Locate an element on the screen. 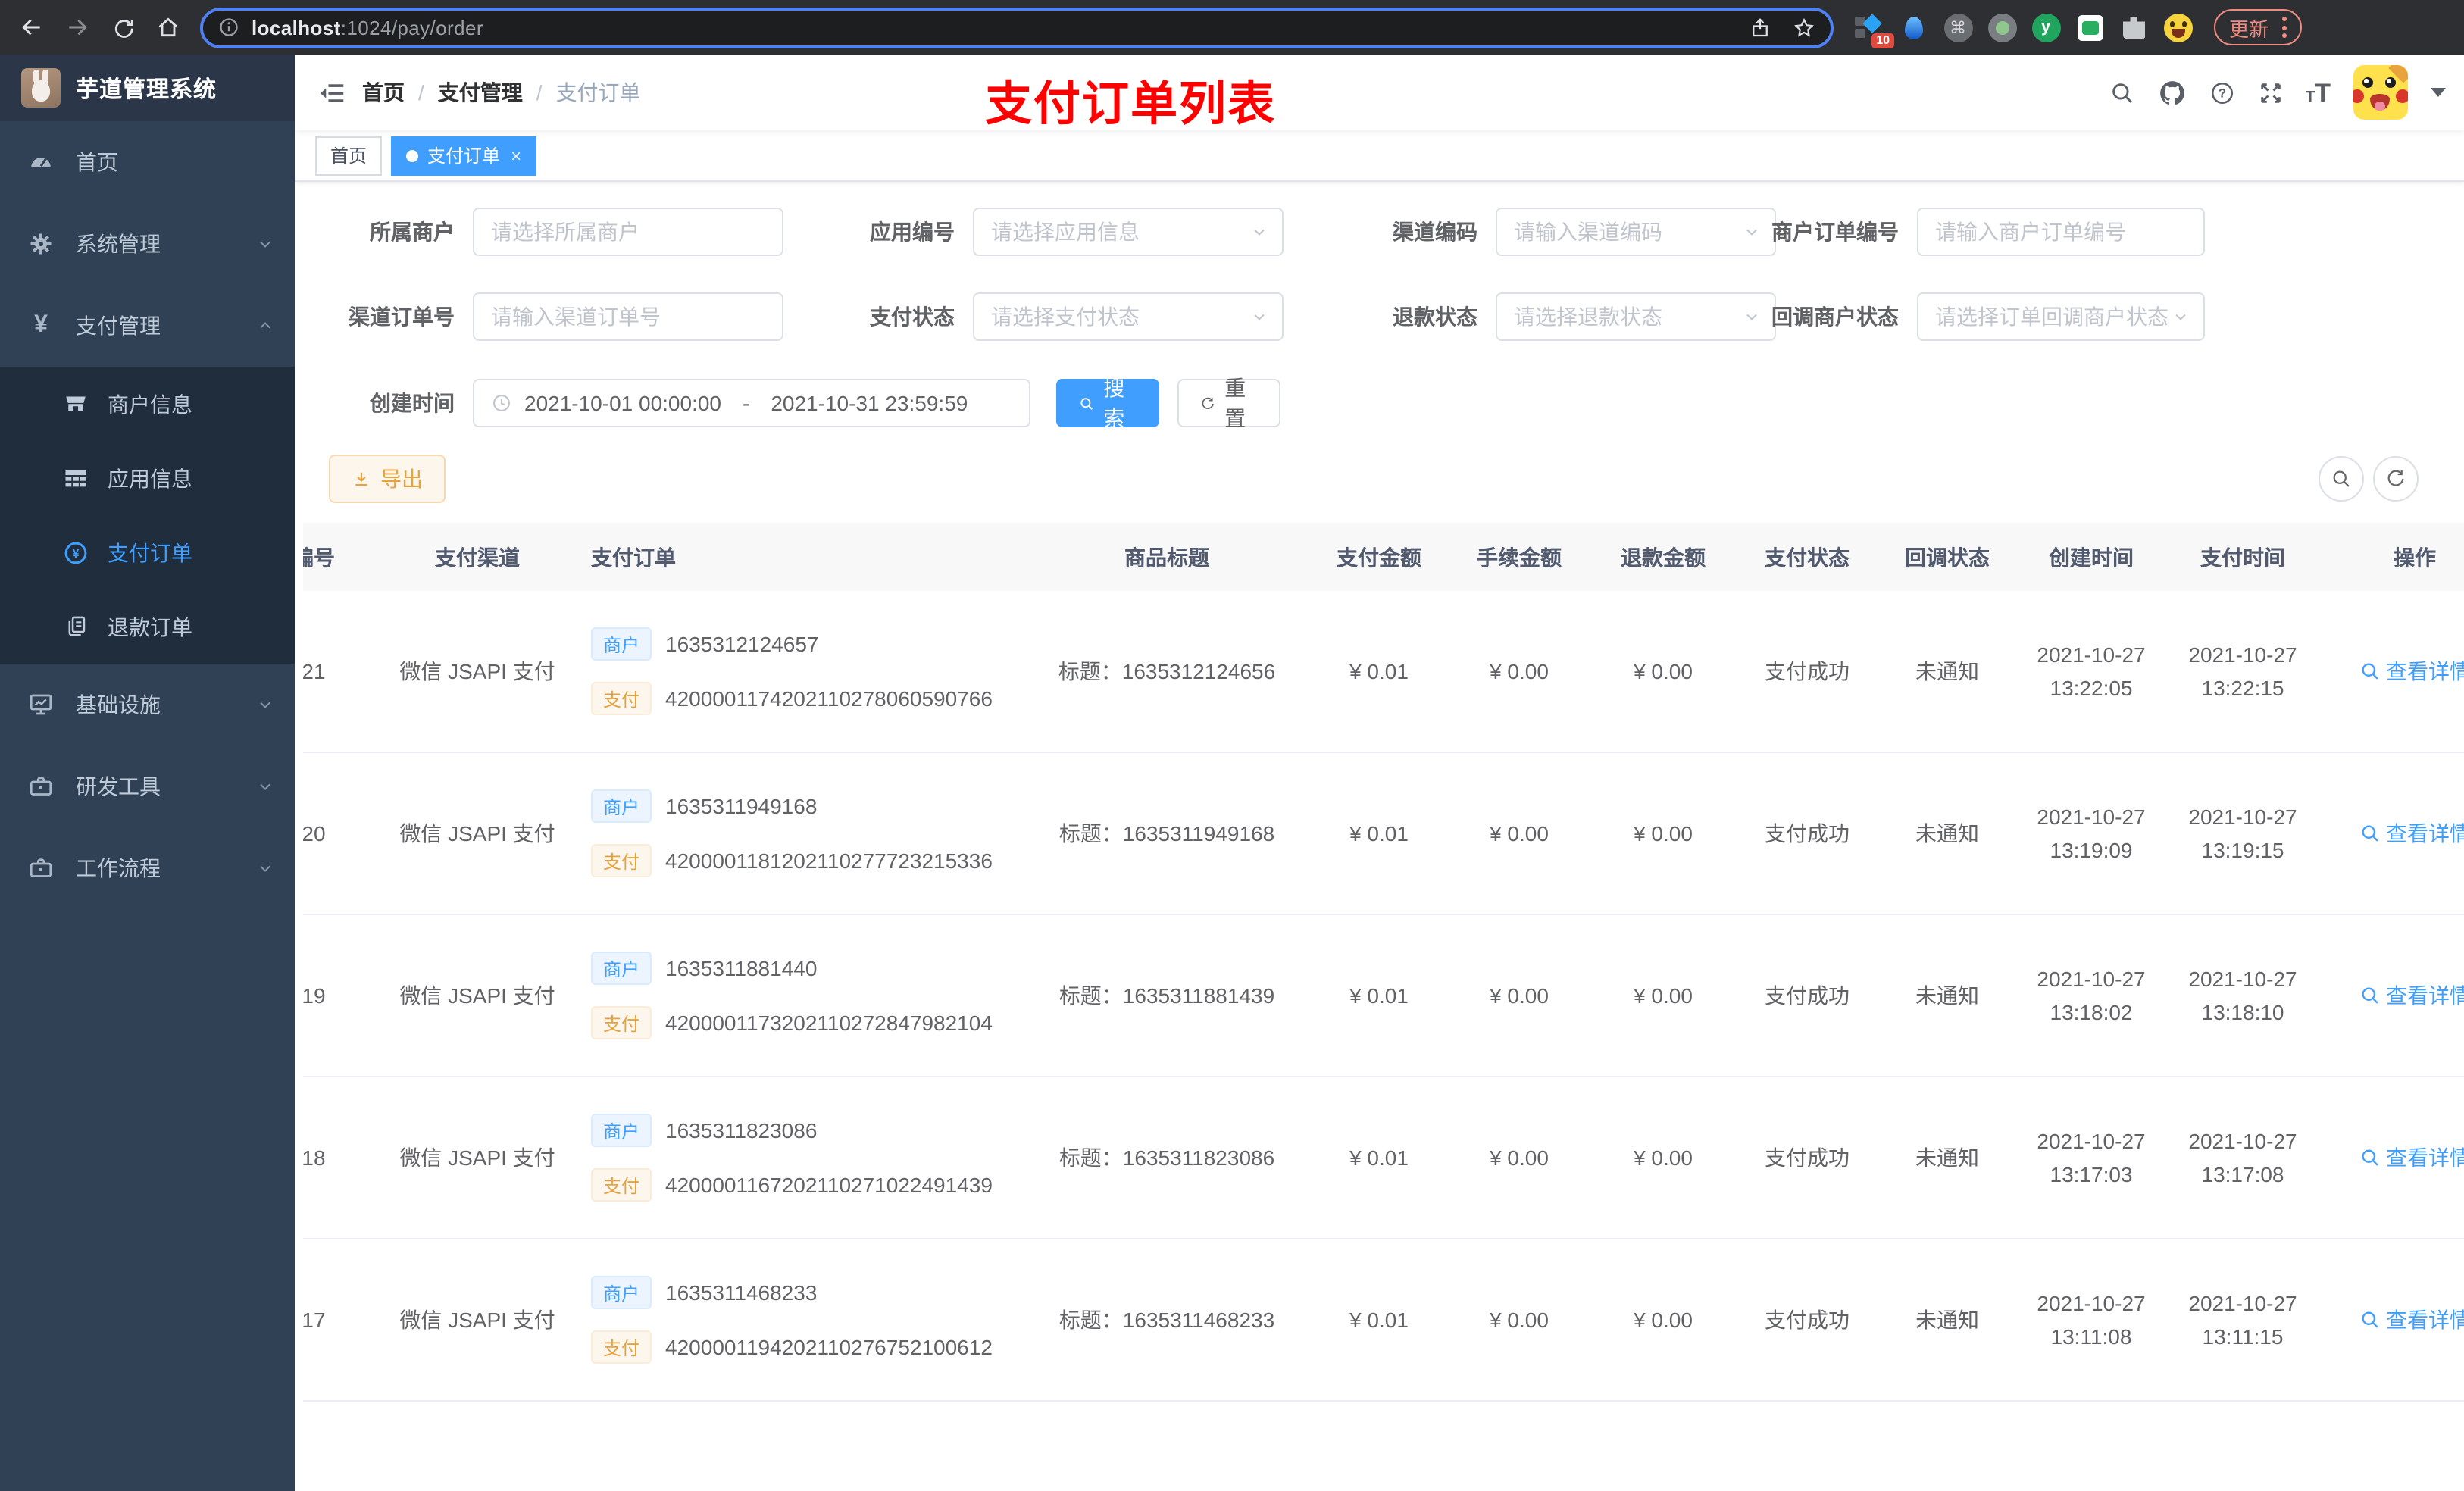 The image size is (2464, 1491). order-id: 18 is located at coordinates (314, 1158).